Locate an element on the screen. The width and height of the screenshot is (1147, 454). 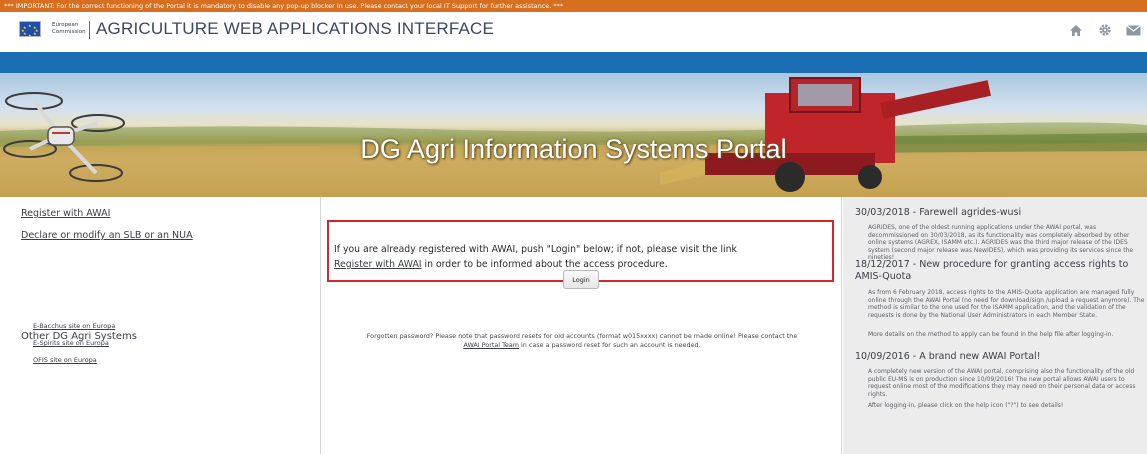
app-title: AGRICULTURE WEB APPLICATIONS INTERFACE is located at coordinates (295, 28).